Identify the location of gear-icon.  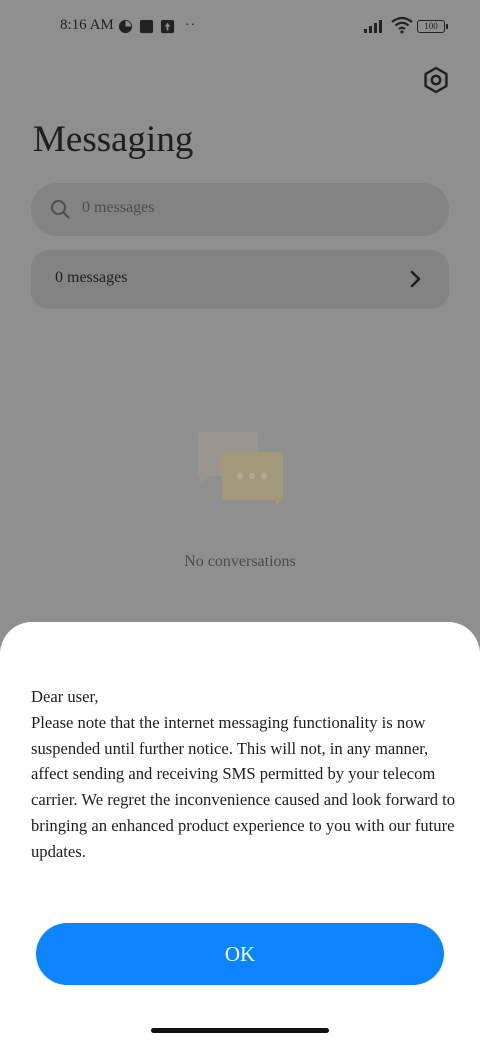
(436, 80).